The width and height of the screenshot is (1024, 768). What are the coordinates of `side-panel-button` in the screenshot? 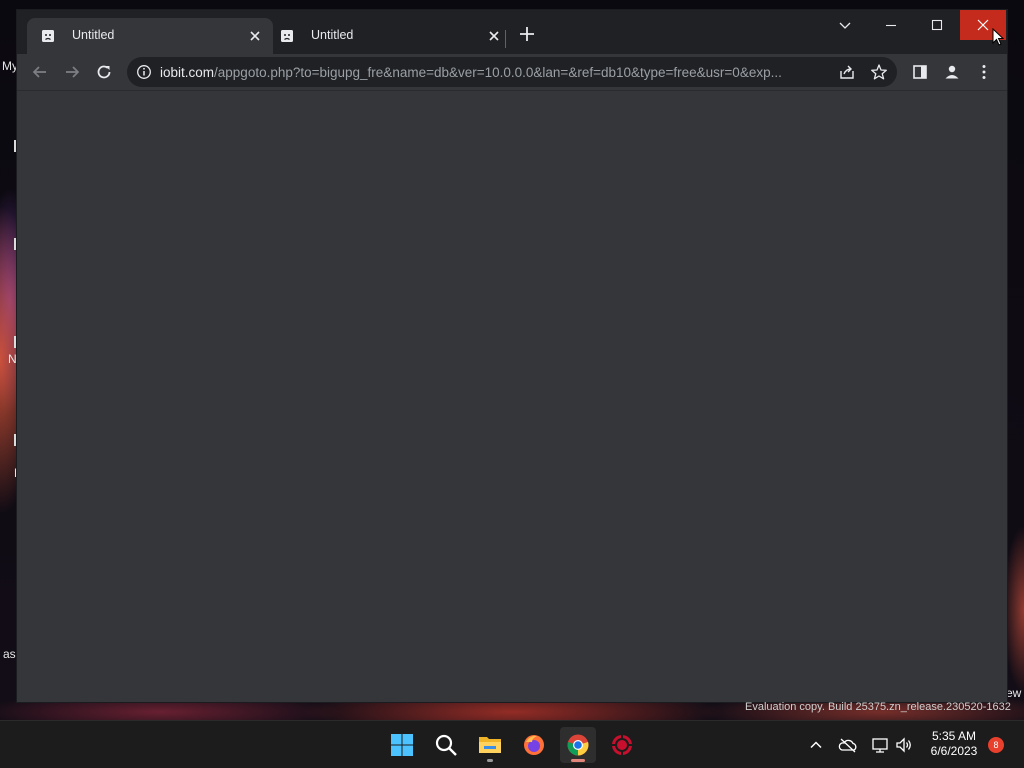 It's located at (920, 72).